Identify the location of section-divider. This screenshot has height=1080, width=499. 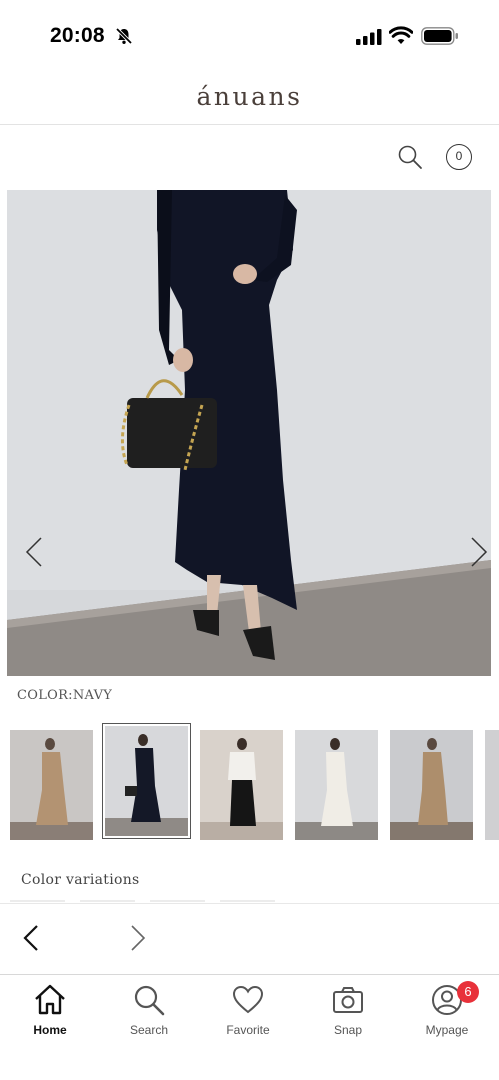
(249, 903).